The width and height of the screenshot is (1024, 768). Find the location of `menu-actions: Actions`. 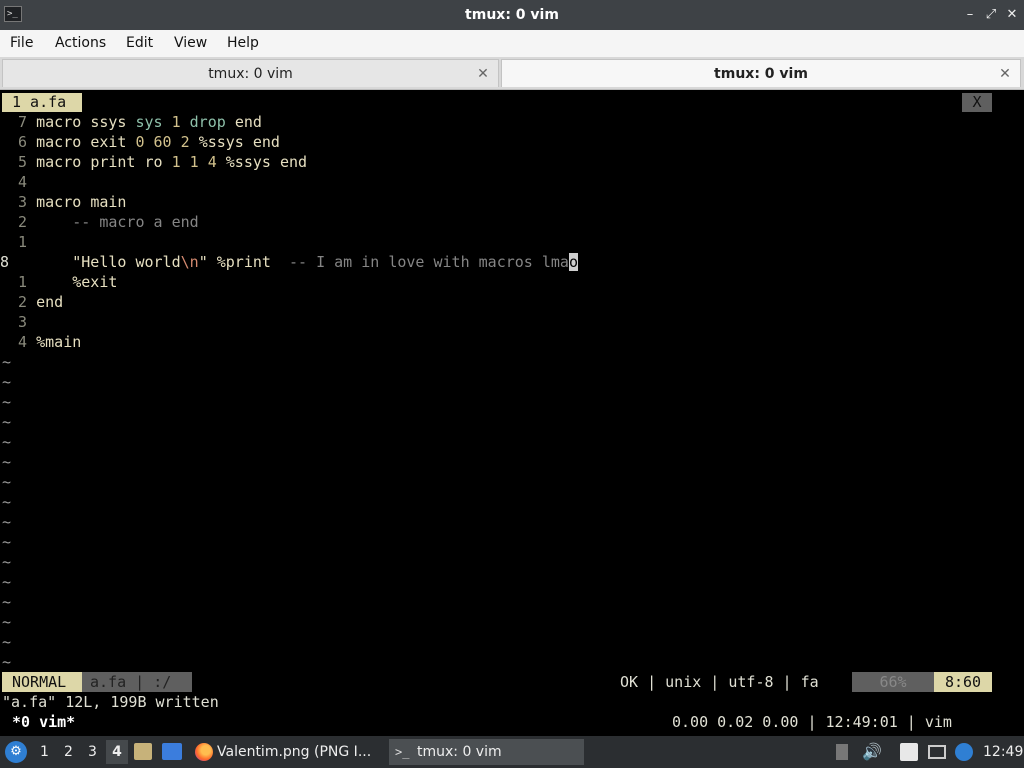

menu-actions: Actions is located at coordinates (80, 43).